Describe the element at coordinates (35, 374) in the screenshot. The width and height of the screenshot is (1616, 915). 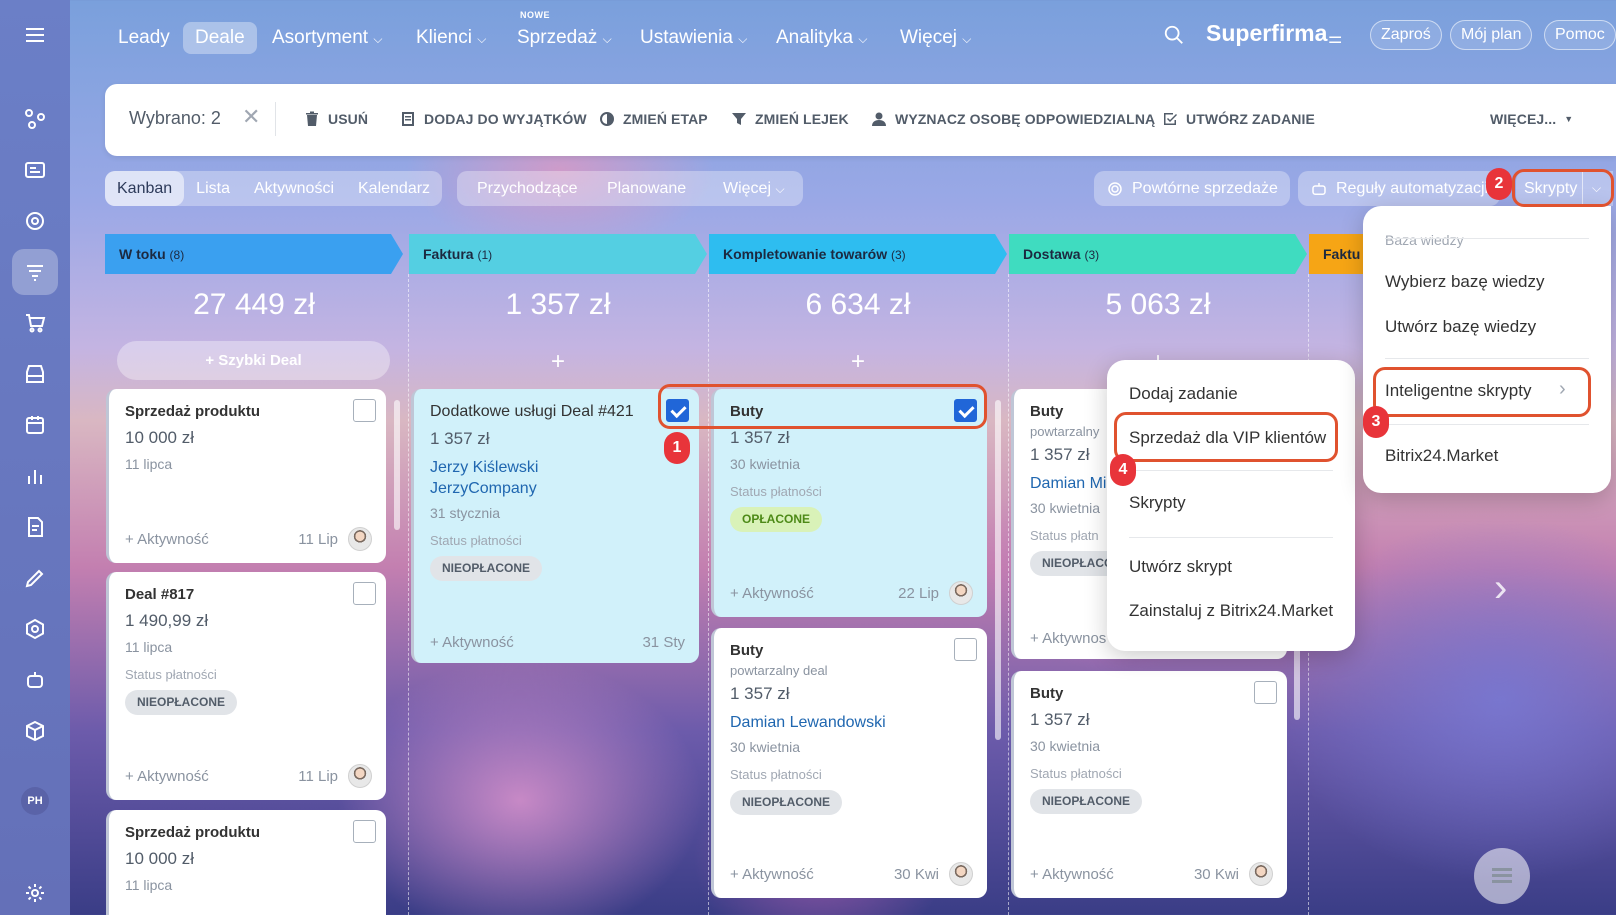
I see `store-icon` at that location.